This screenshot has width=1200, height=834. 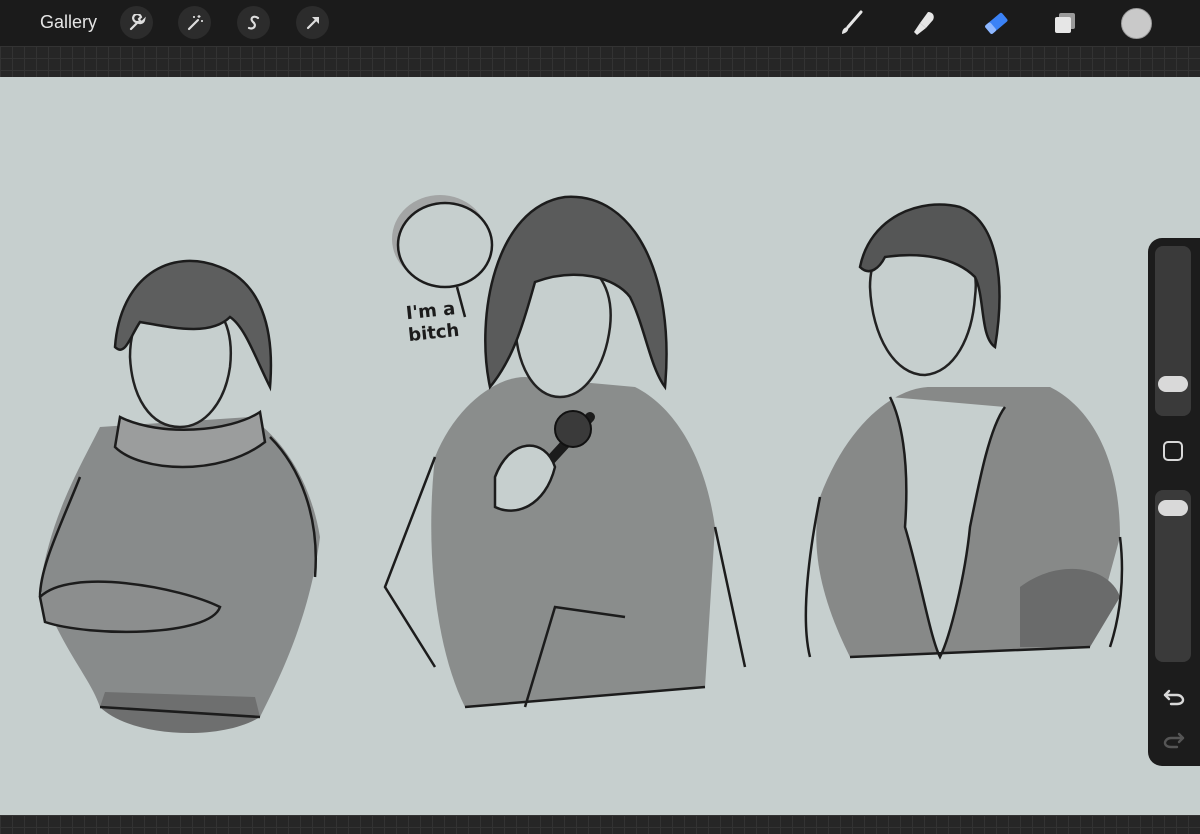 I want to click on opacity-thumb, so click(x=1173, y=507).